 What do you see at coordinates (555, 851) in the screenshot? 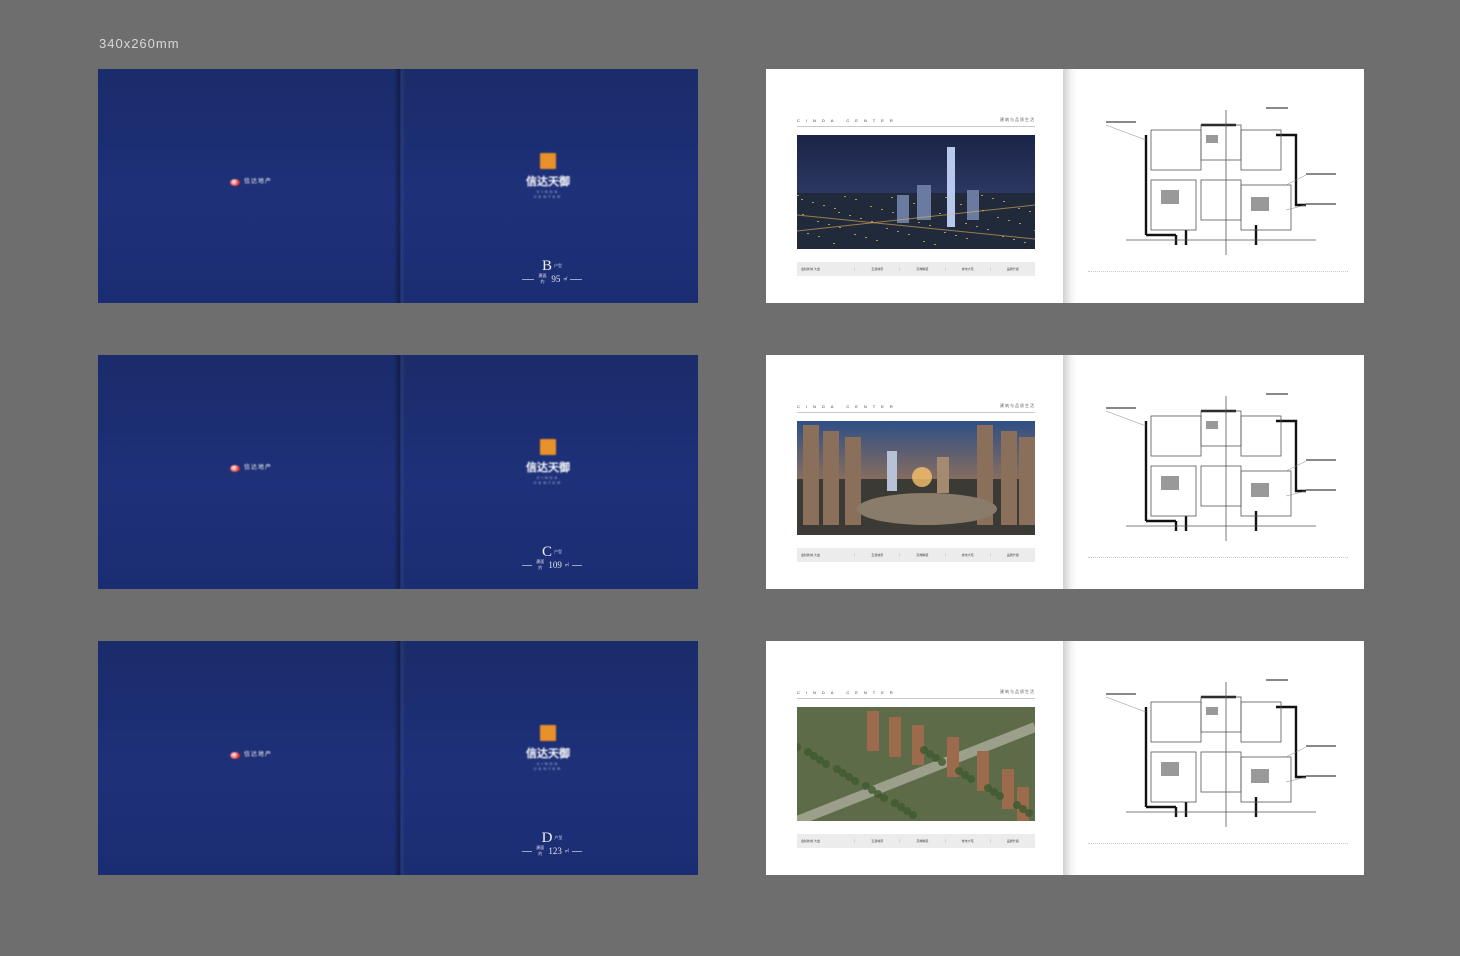
I see `unit-area-value: 123` at bounding box center [555, 851].